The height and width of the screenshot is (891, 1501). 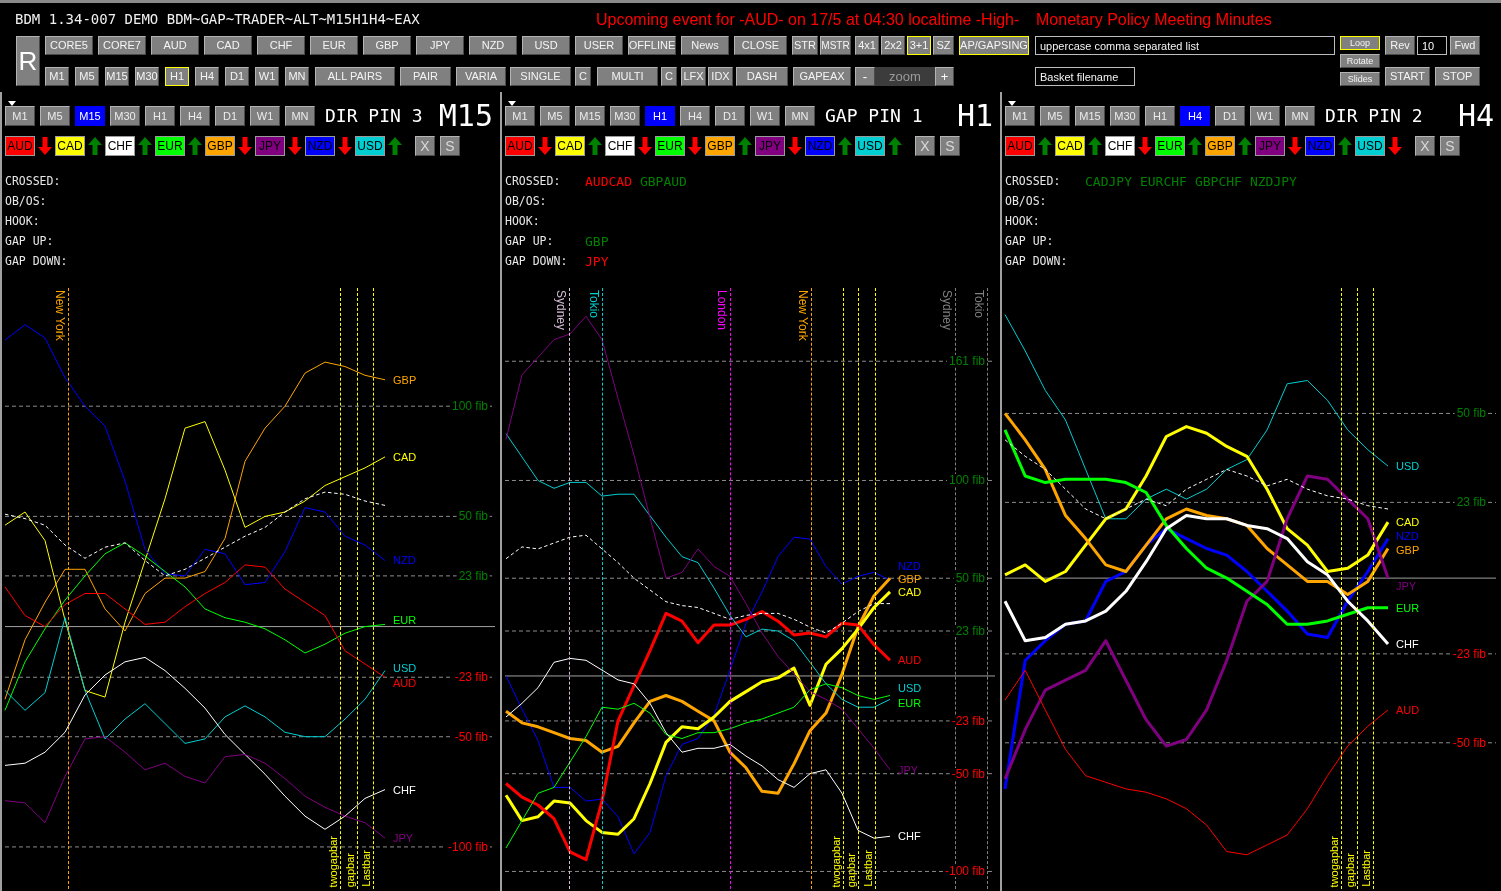 What do you see at coordinates (281, 45) in the screenshot?
I see `toolbar-button: CHF` at bounding box center [281, 45].